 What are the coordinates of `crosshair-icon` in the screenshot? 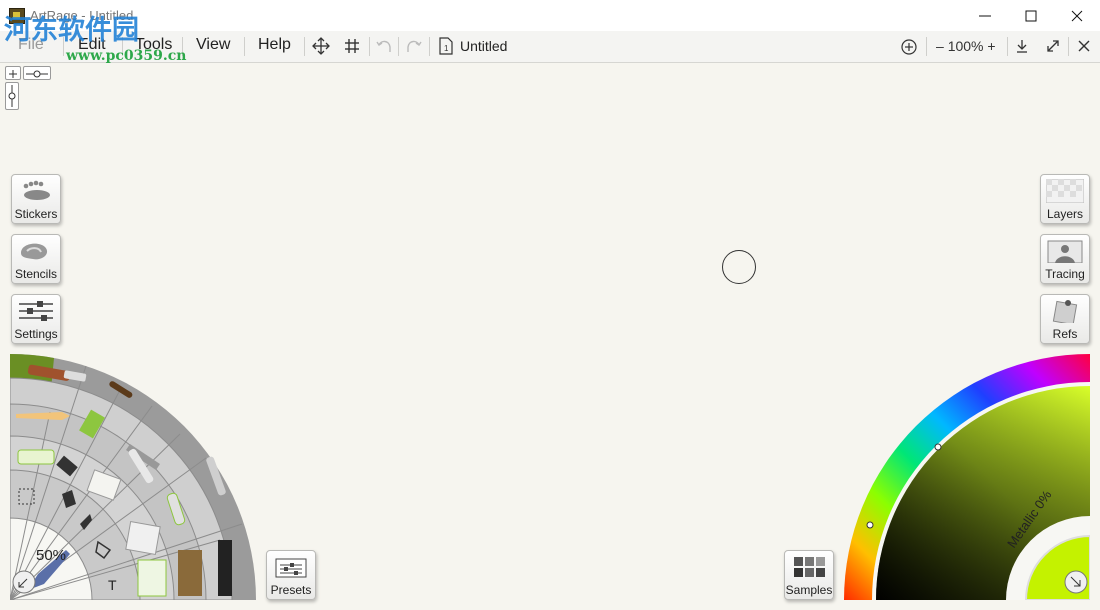 It's located at (13, 74).